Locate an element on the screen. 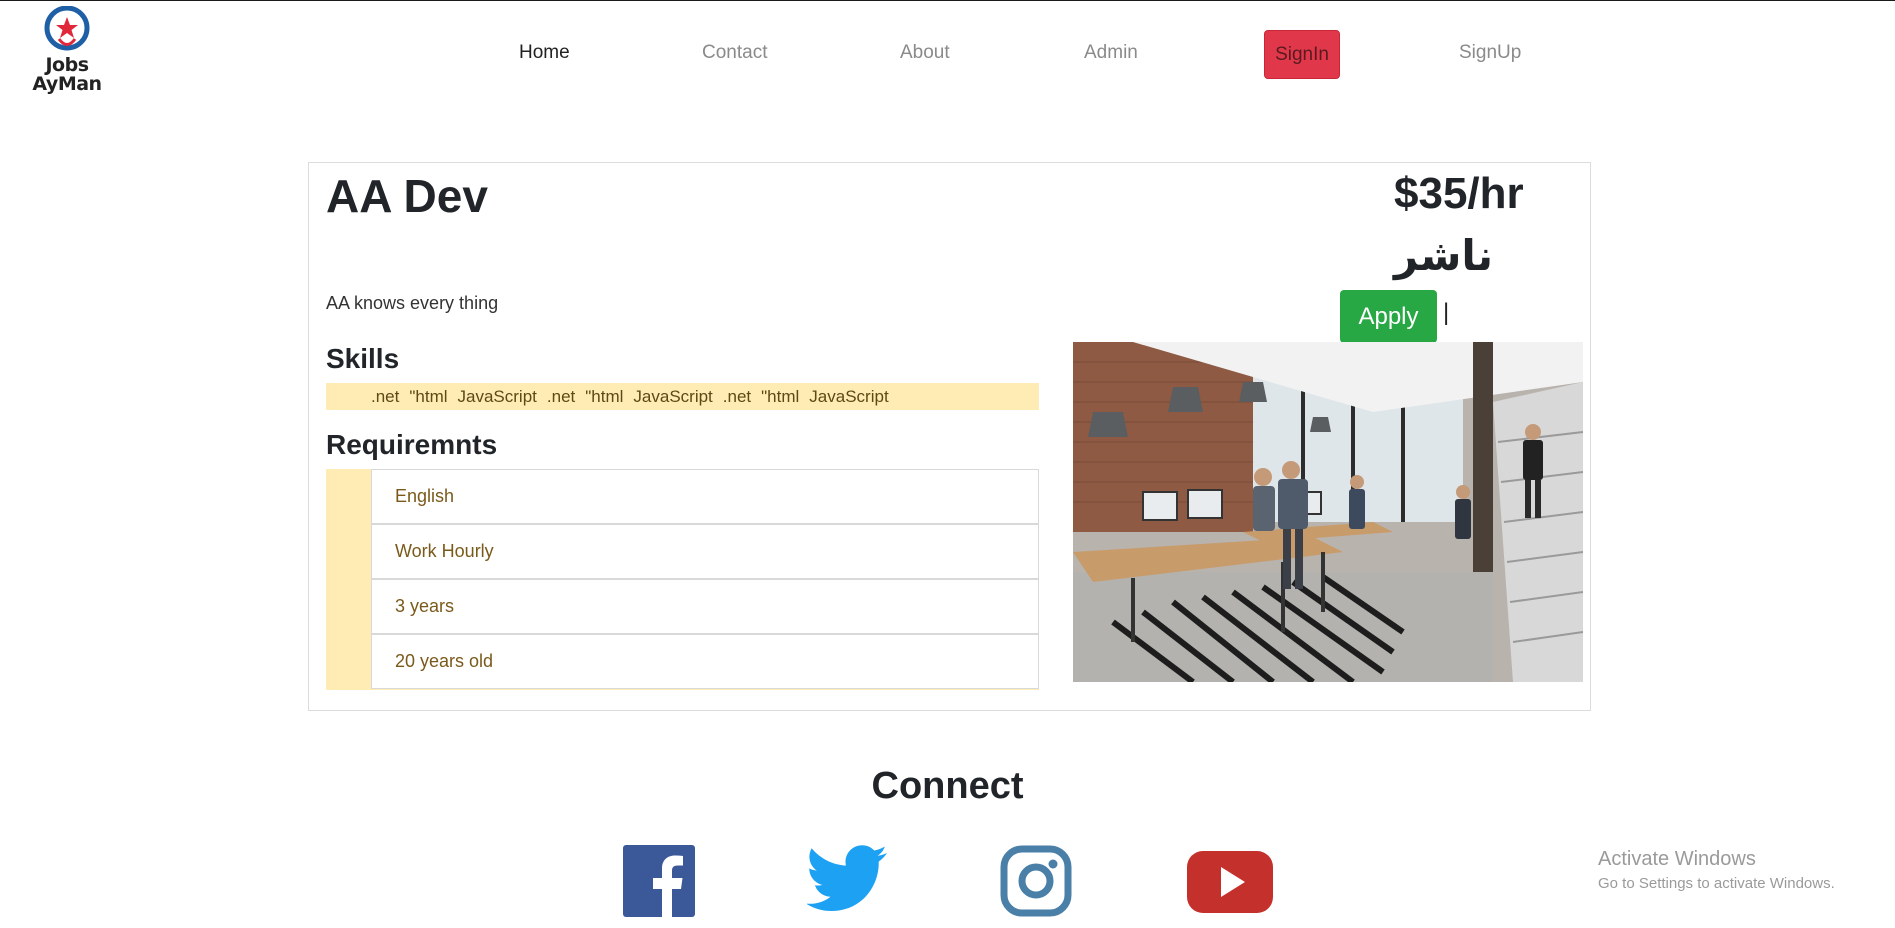 The image size is (1895, 928). logo-text-ayman: AyMan is located at coordinates (67, 84).